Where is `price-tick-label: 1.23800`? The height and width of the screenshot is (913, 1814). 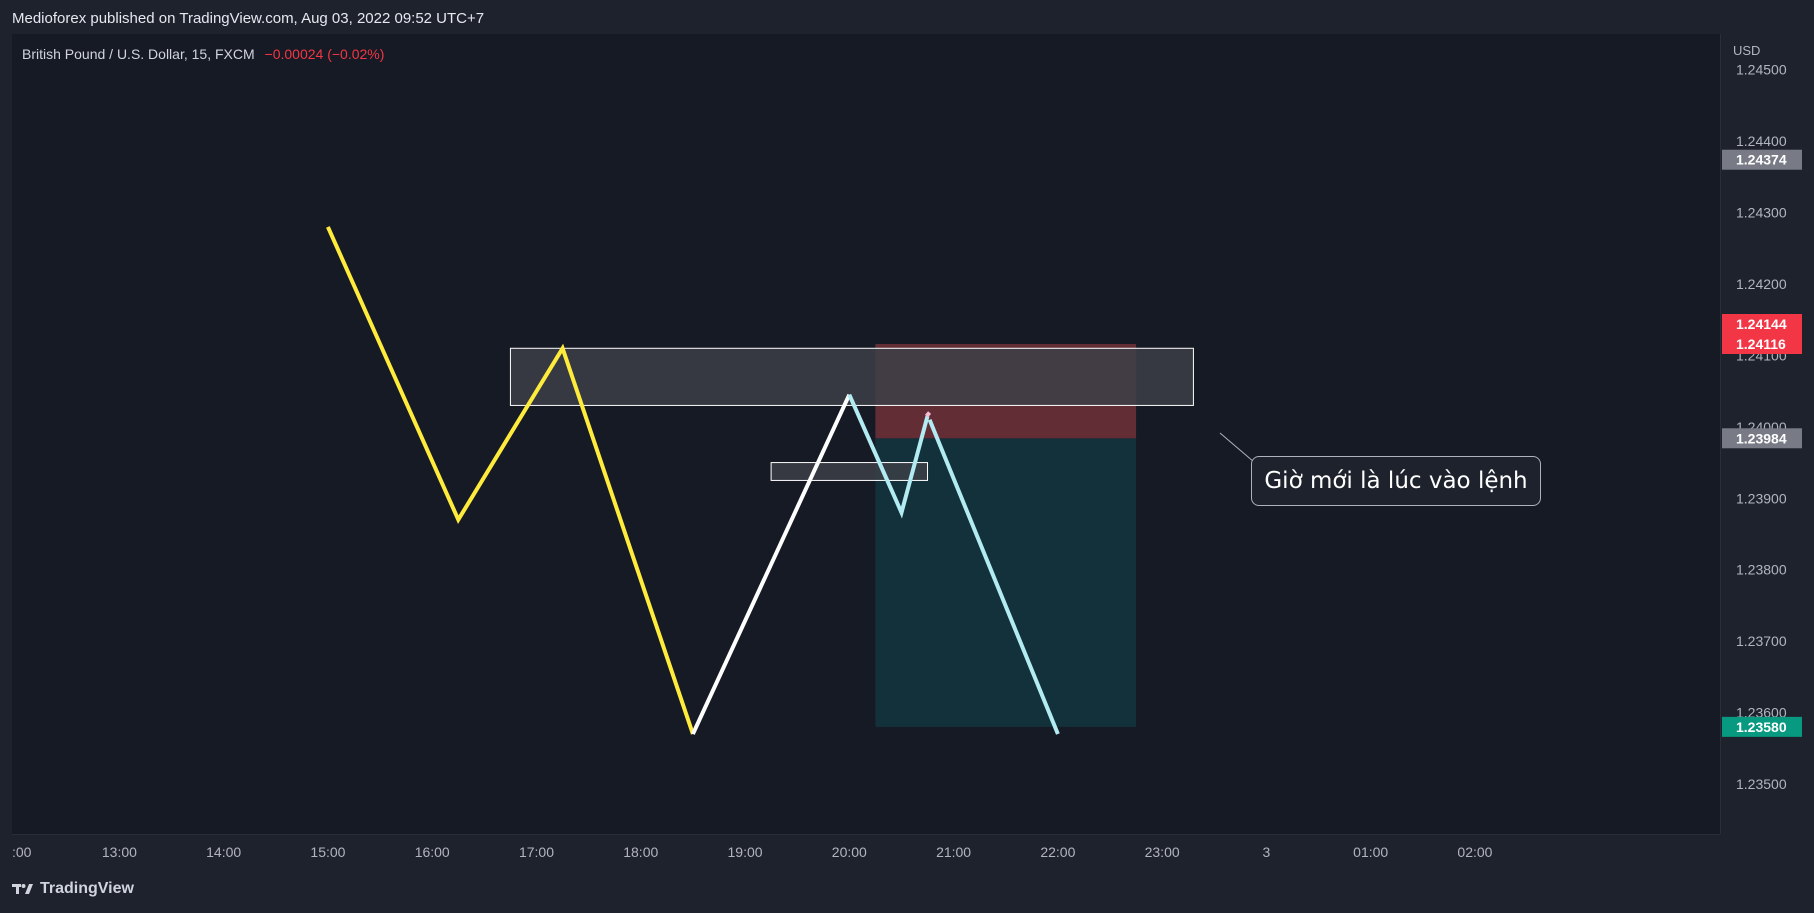
price-tick-label: 1.23800 is located at coordinates (1761, 570).